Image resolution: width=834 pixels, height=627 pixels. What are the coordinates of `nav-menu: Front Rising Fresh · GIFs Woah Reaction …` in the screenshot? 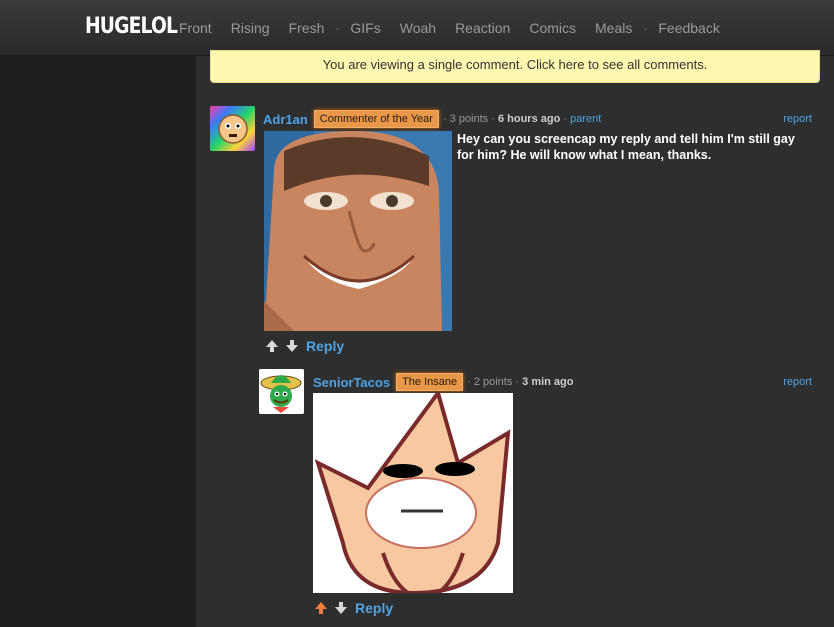 It's located at (459, 28).